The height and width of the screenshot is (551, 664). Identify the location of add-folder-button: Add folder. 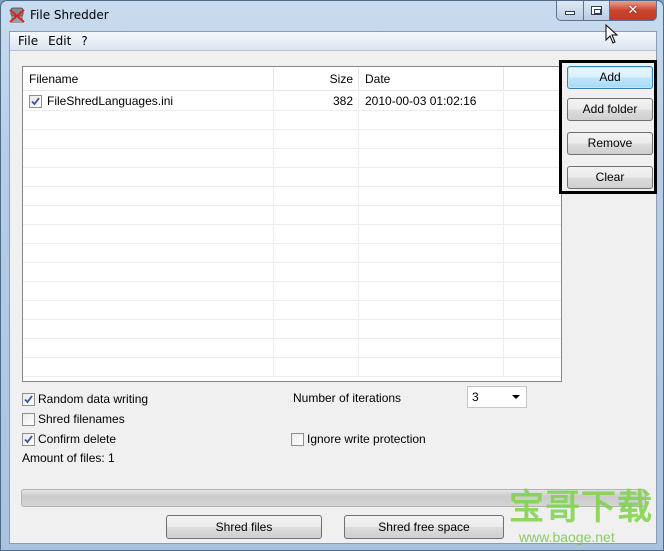
(610, 109).